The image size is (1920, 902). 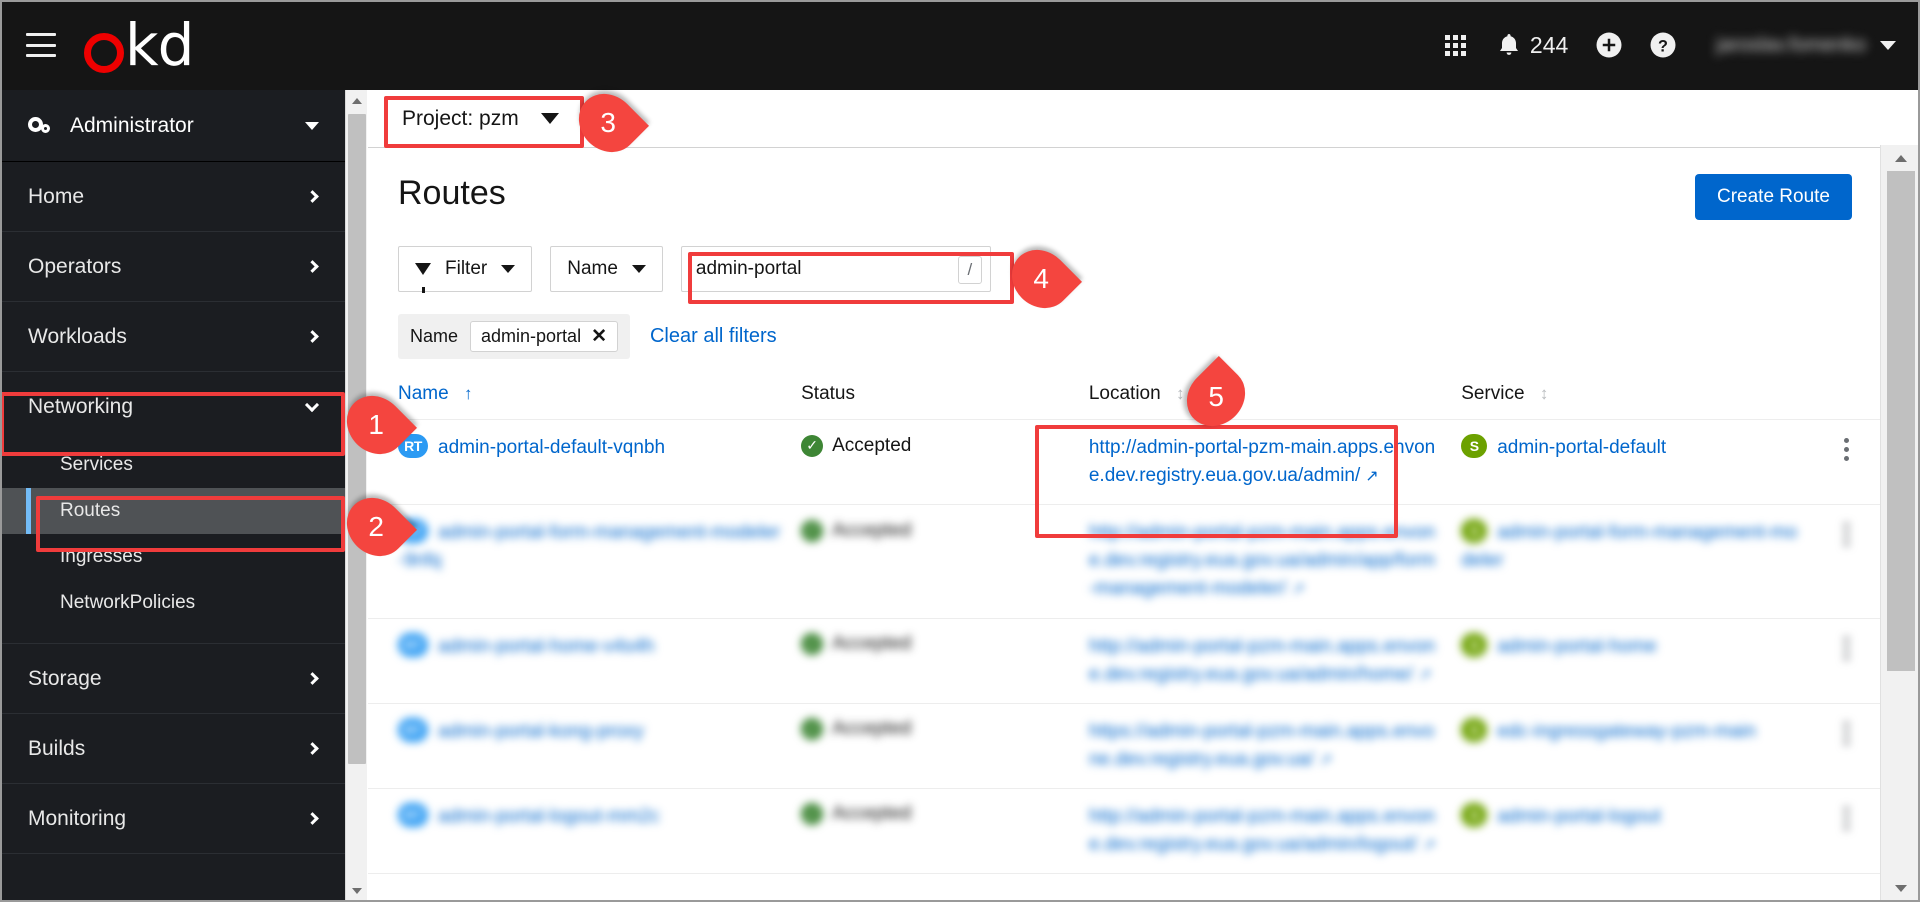 What do you see at coordinates (413, 814) in the screenshot?
I see `route-badge-icon: RT` at bounding box center [413, 814].